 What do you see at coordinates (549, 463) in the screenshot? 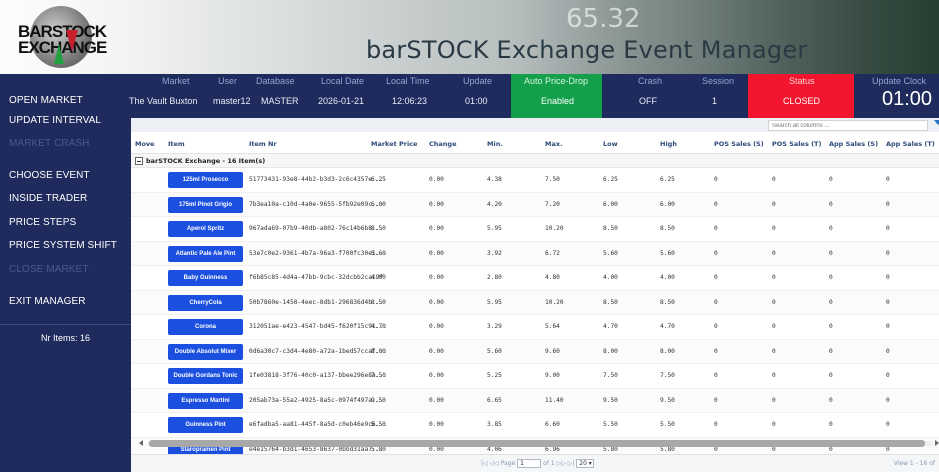
I see `page-of-label: of 1` at bounding box center [549, 463].